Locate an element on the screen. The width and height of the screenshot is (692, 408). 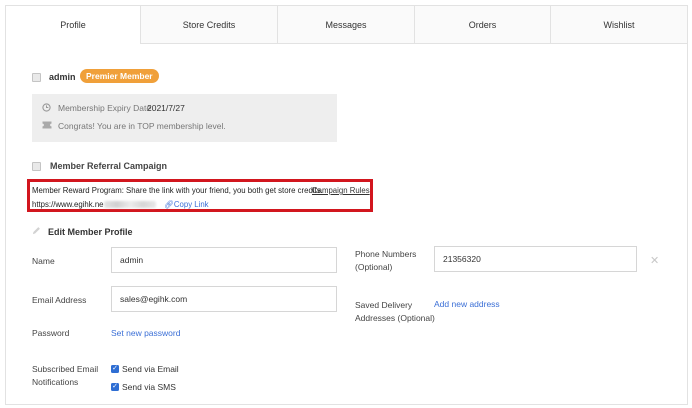
subscribed-notifications-label: Subscribed Email Notifications is located at coordinates (65, 375).